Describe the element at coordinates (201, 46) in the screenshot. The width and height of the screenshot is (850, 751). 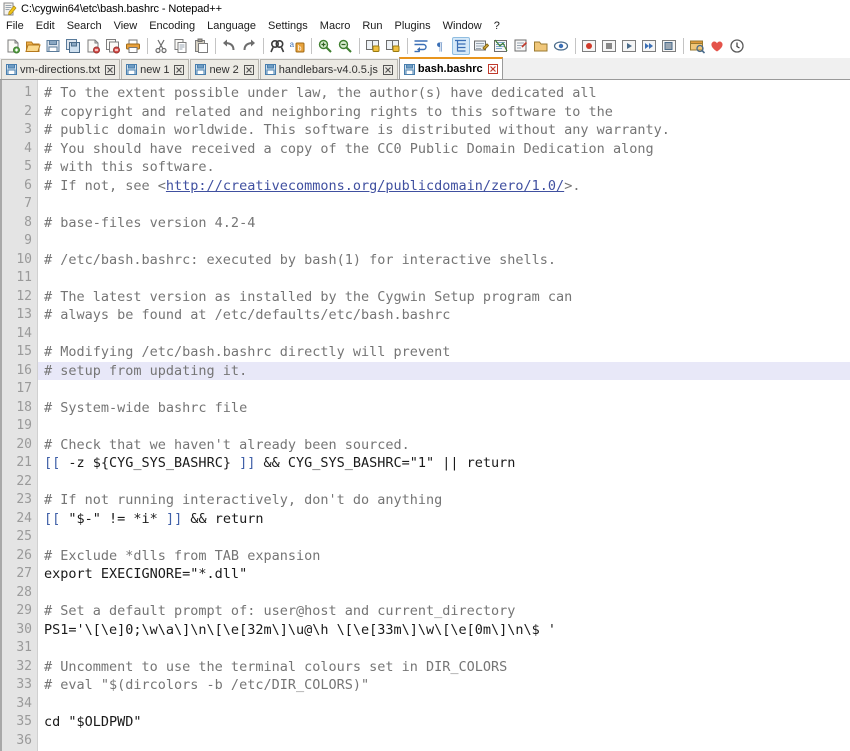
I see `paste-icon` at that location.